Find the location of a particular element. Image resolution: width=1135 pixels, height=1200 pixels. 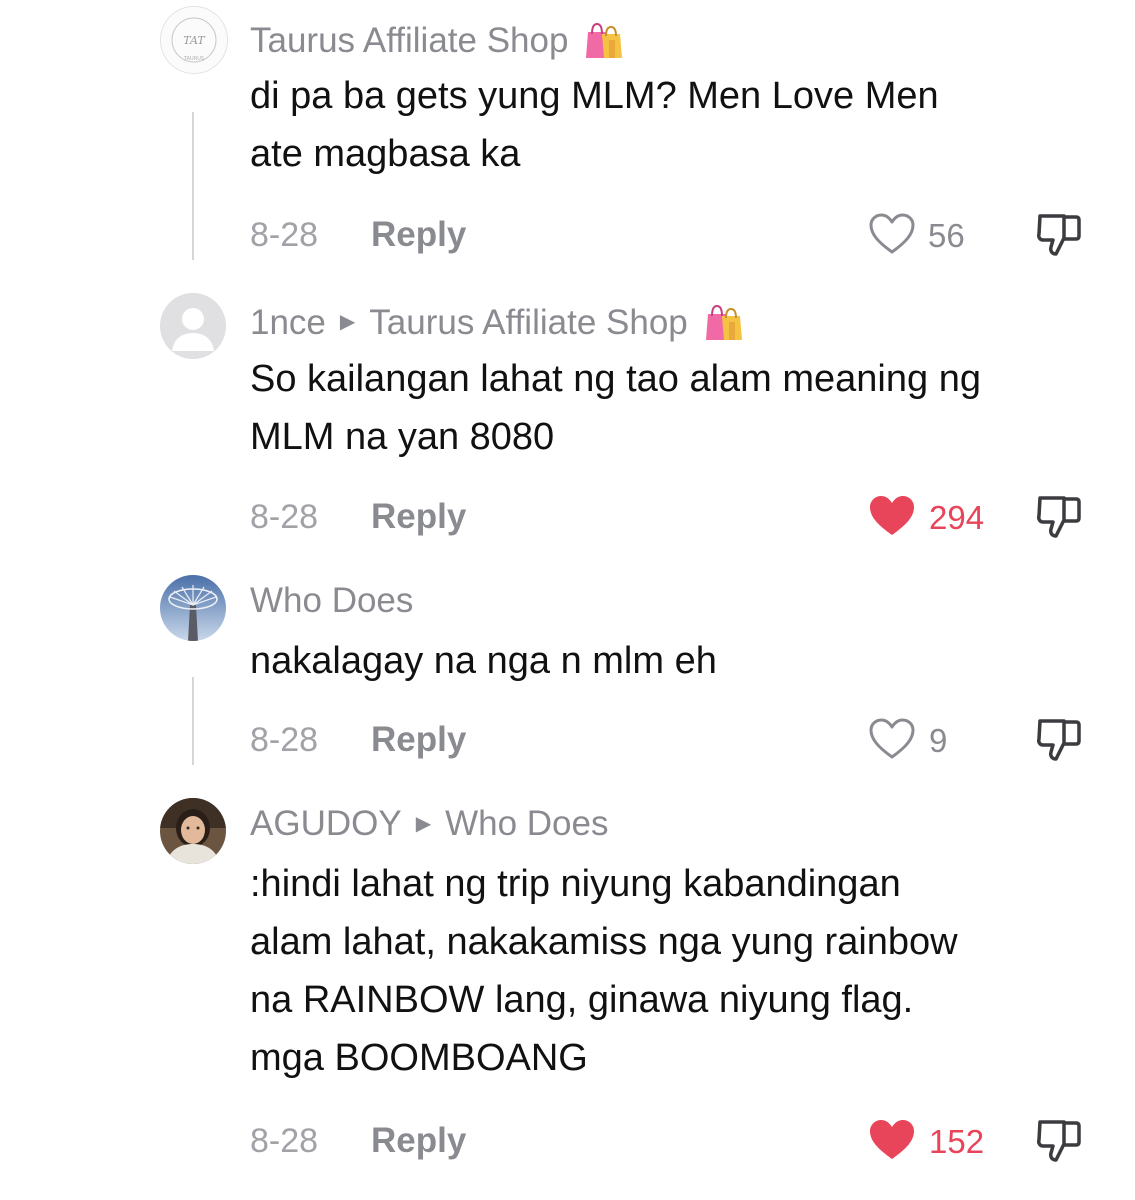

comment-line: :hindi lahat ng trip niyung kabandingan is located at coordinates (575, 884).